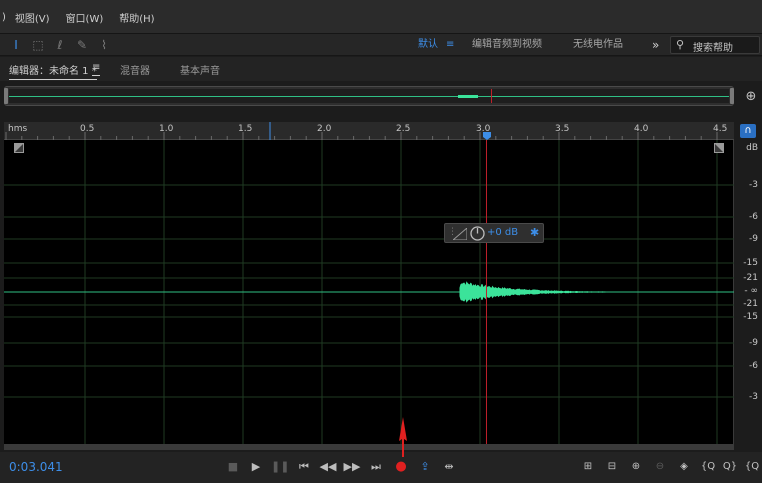  Describe the element at coordinates (381, 69) in the screenshot. I see `panel-tabs: 编辑器：未命名 1 * ≡ 混音器 基本声音` at that location.